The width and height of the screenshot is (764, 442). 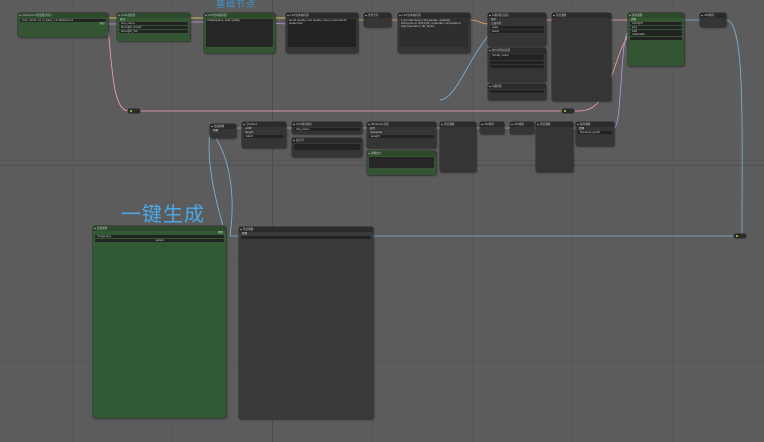 I want to click on upscale-image-node: 图像放大, so click(x=401, y=163).